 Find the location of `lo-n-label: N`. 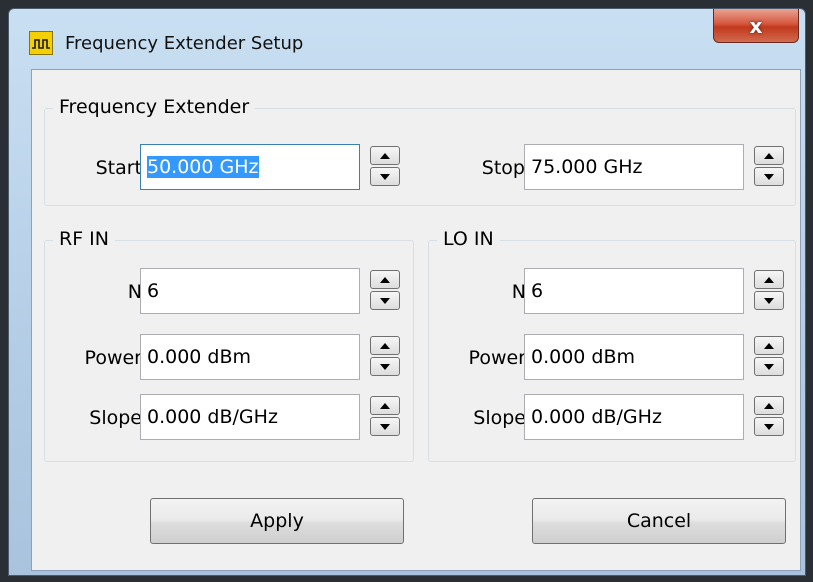

lo-n-label: N is located at coordinates (518, 292).